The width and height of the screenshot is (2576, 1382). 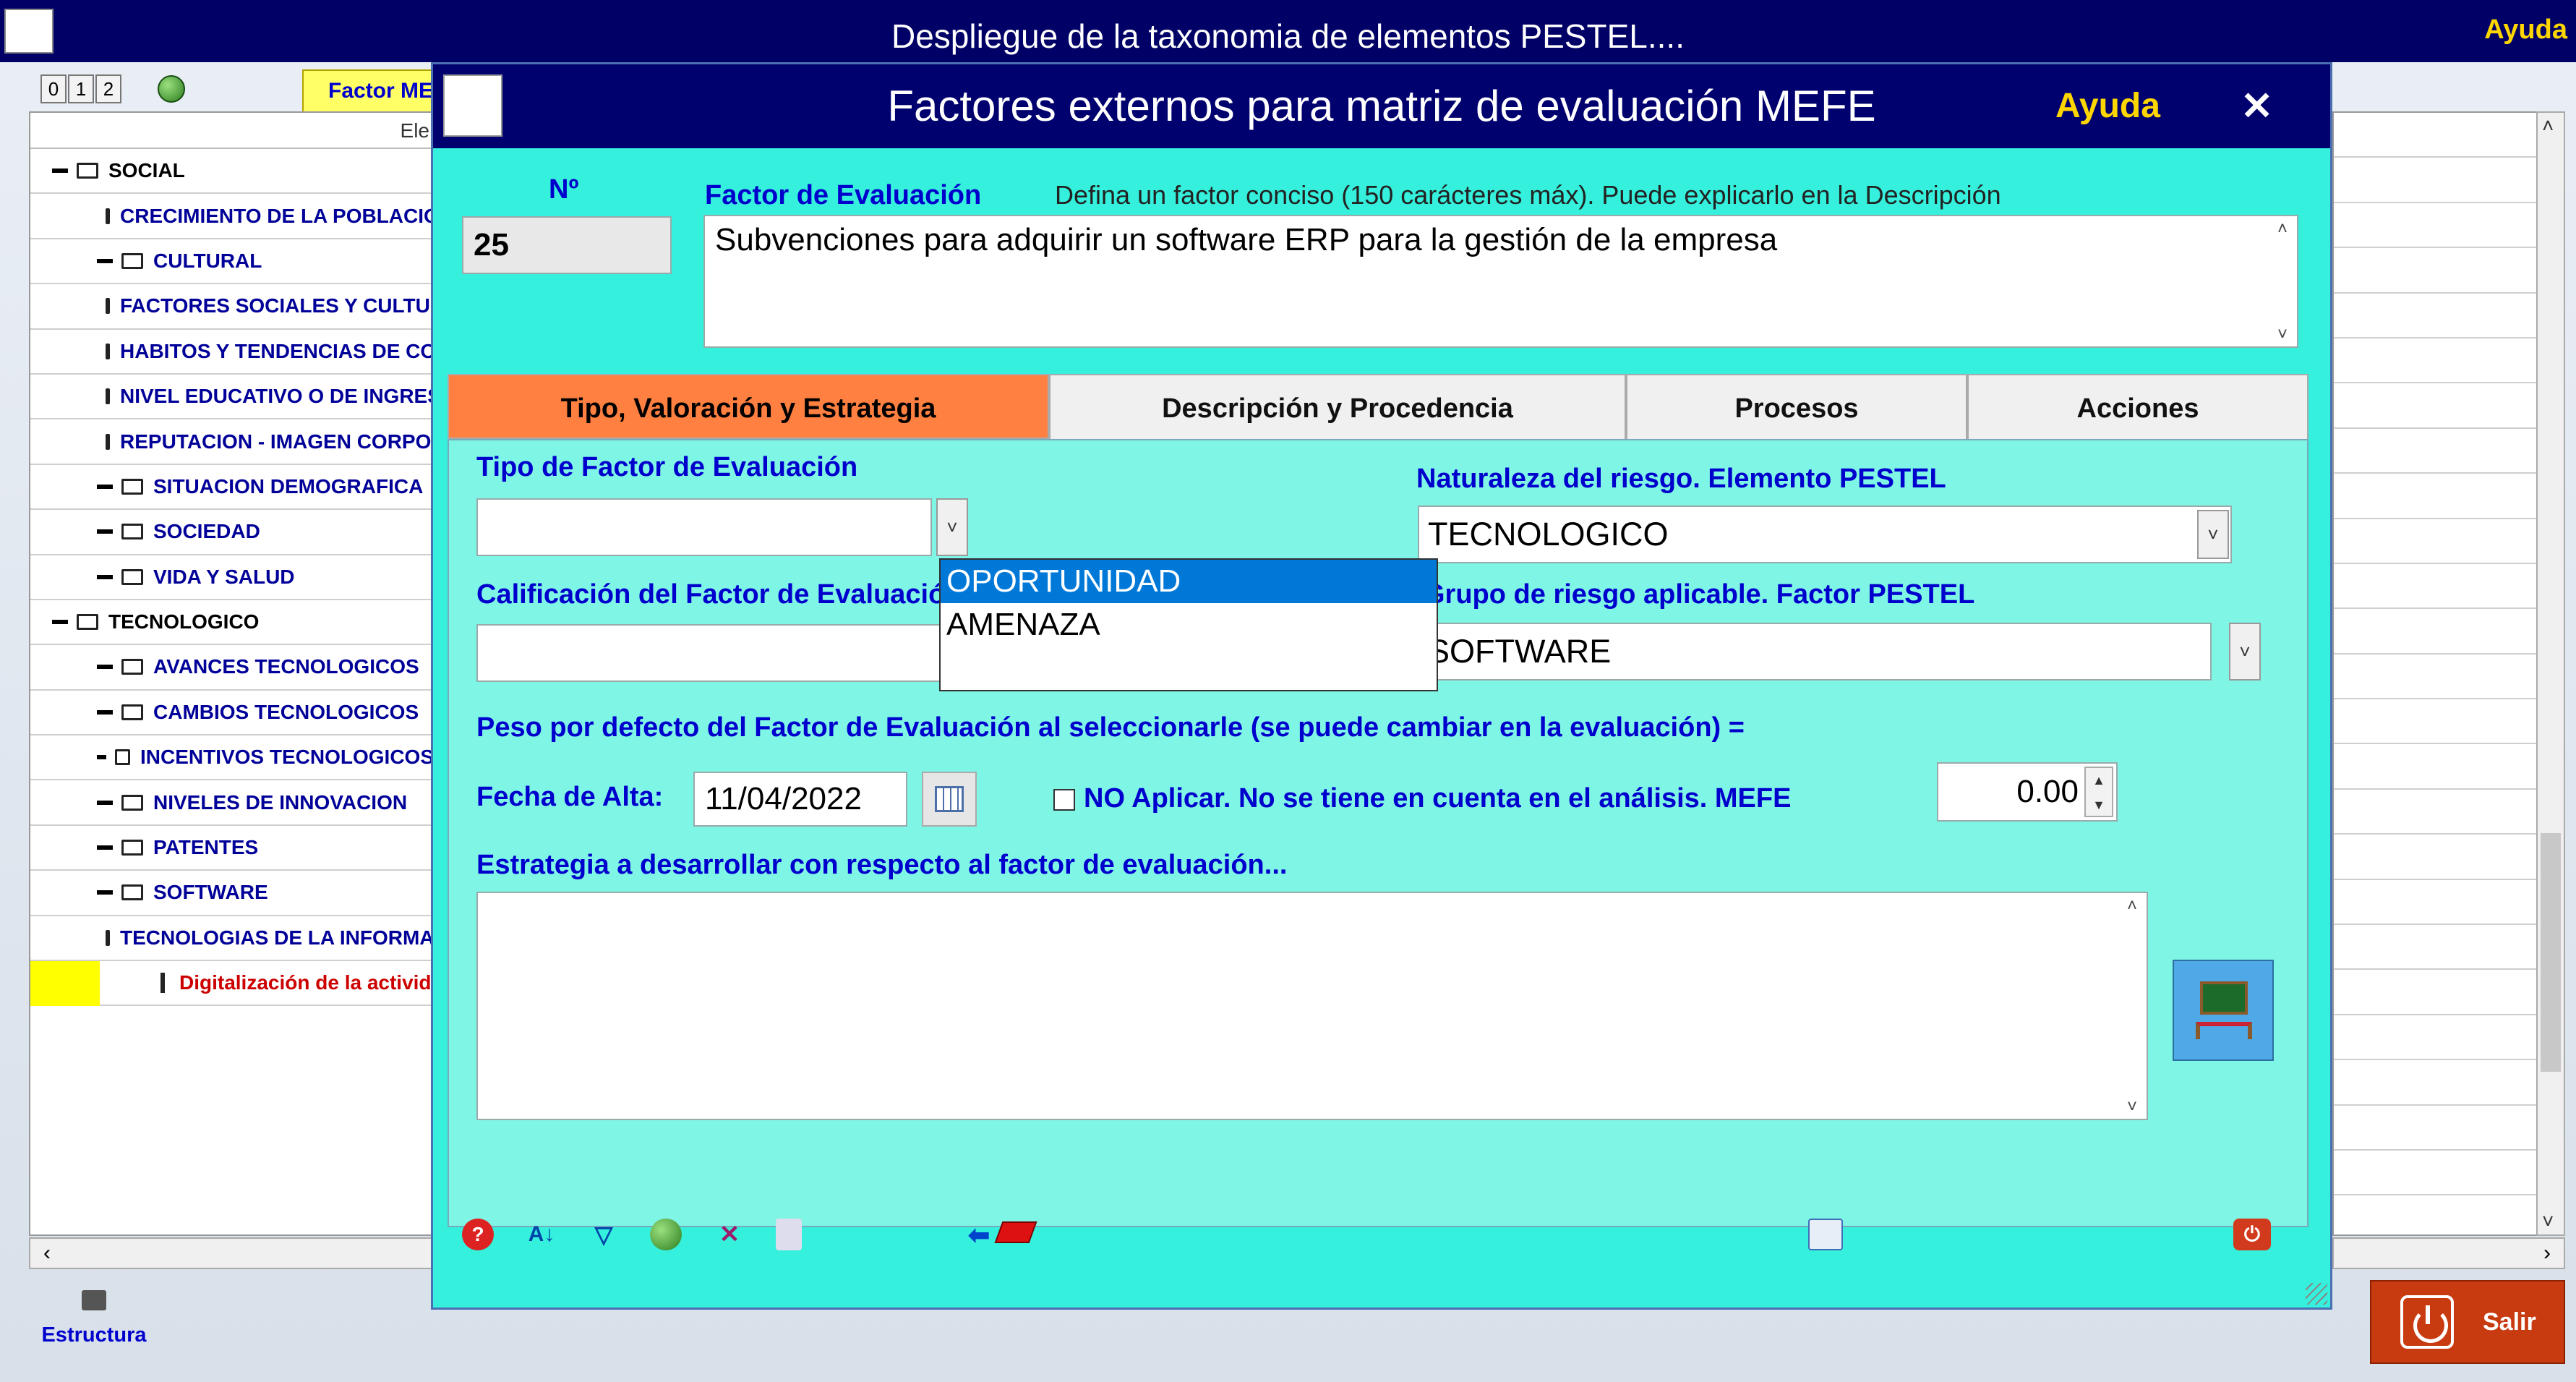 I want to click on tree-node: CRECIMIENTO DE LA POBLACION, so click(x=232, y=216).